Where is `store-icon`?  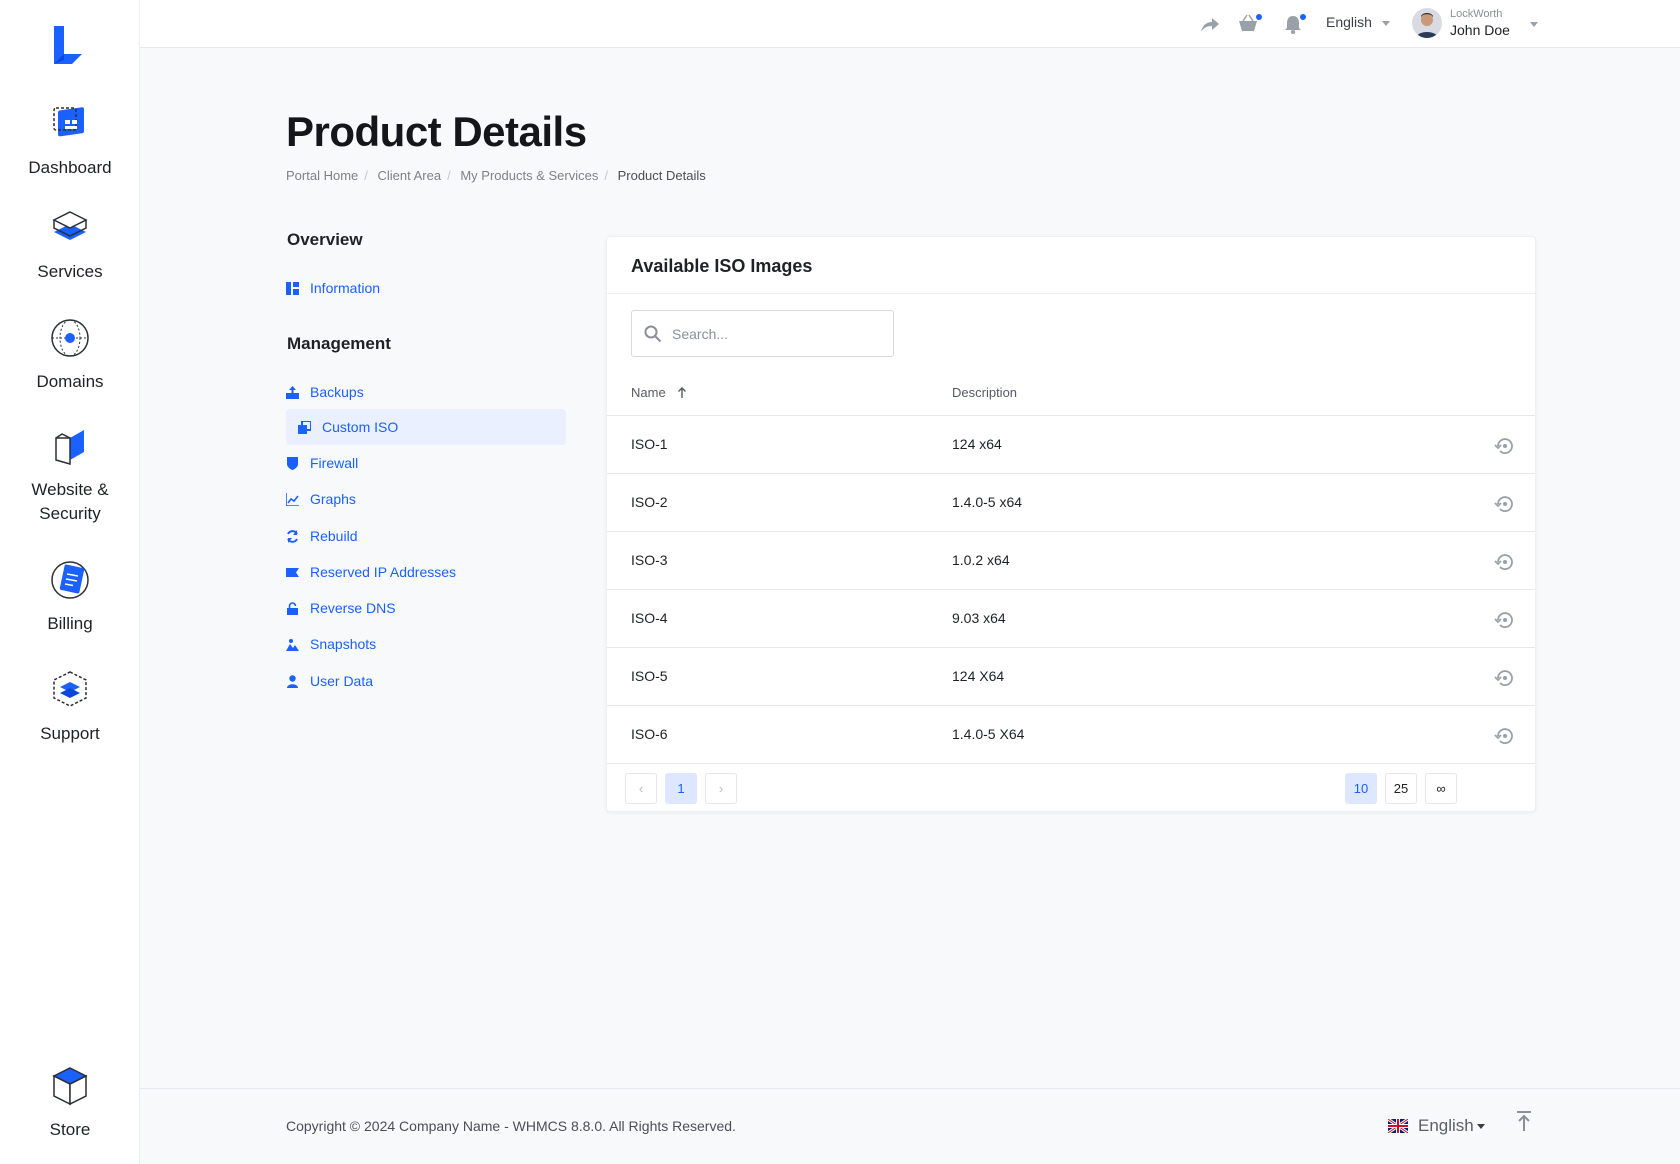
store-icon is located at coordinates (70, 1086).